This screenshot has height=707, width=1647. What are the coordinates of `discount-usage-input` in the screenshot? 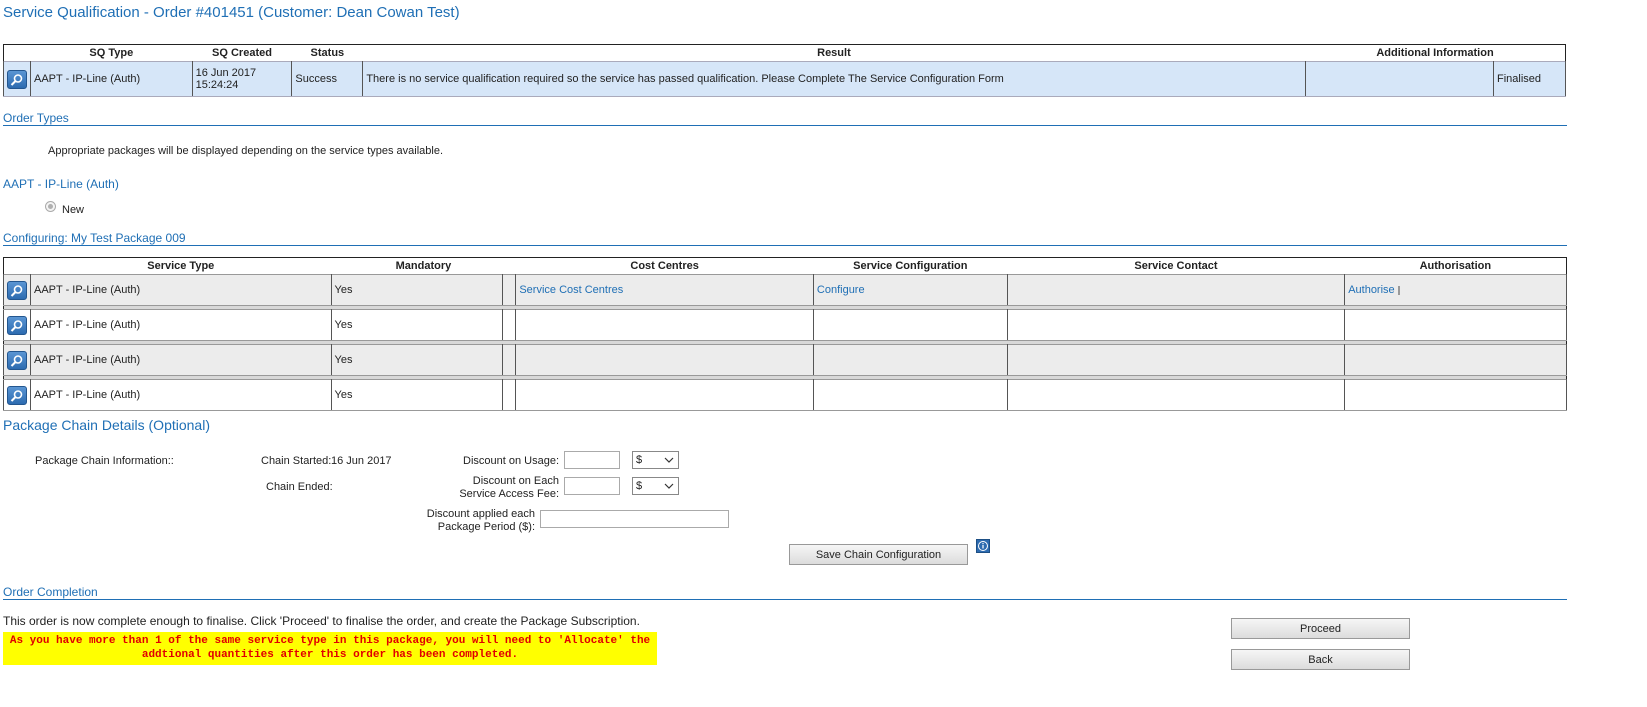 It's located at (592, 460).